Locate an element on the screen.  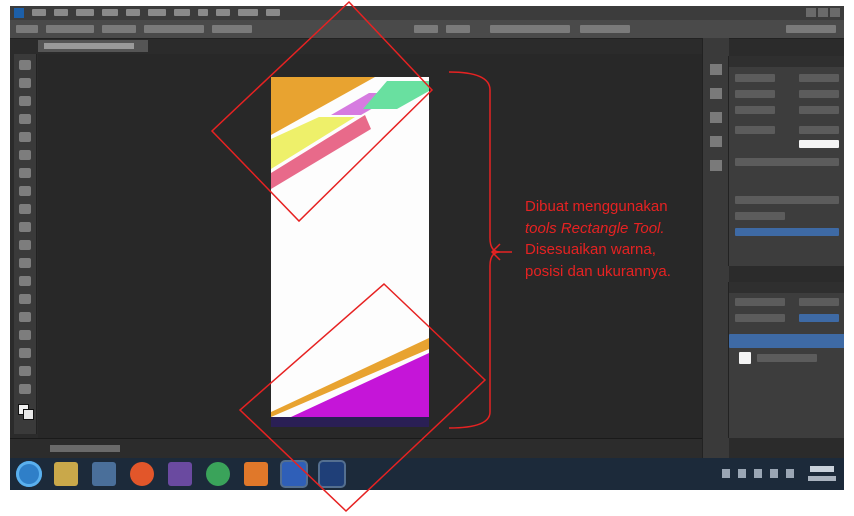
maximize-icon is located at coordinates (823, 12).